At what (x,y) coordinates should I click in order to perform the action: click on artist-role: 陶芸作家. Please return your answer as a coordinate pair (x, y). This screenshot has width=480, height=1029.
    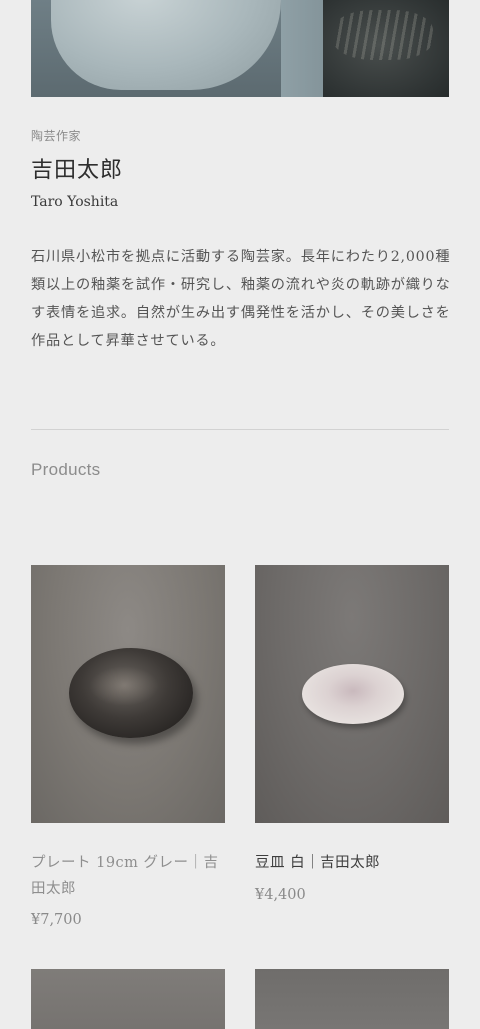
    Looking at the image, I should click on (56, 136).